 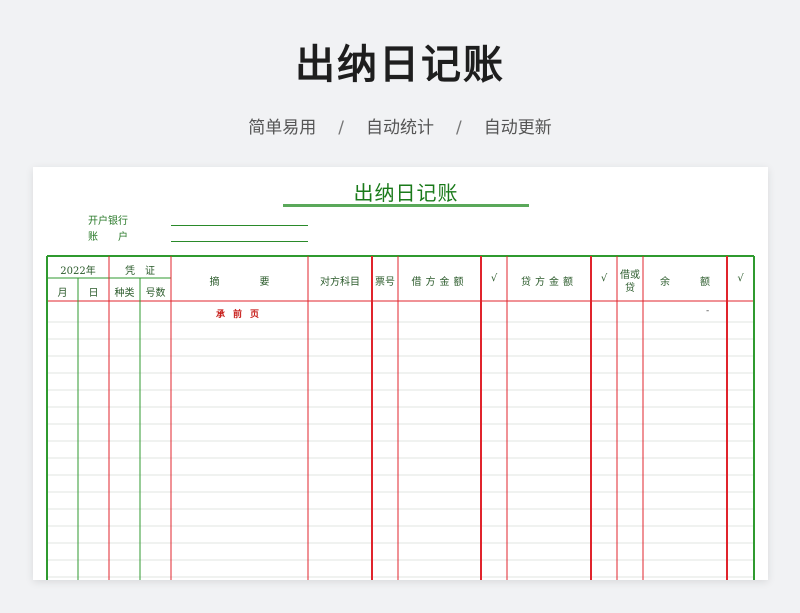 I want to click on header-voucher-number: 号数, so click(x=155, y=293).